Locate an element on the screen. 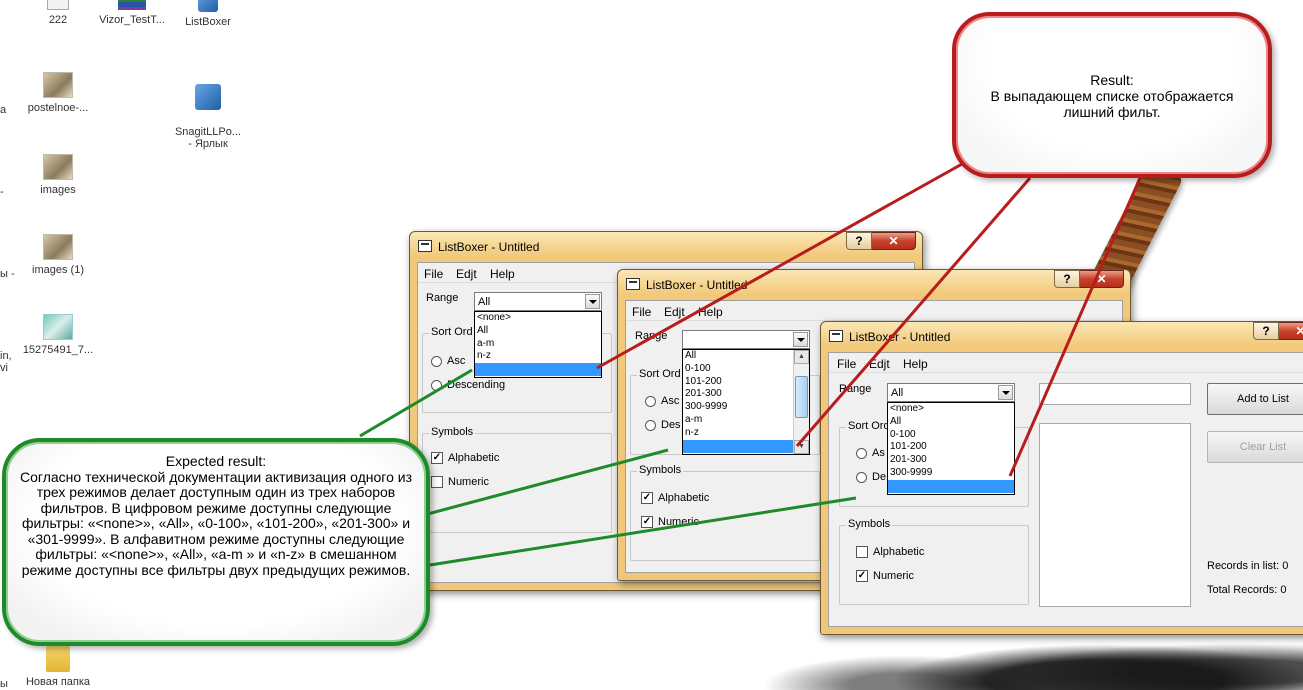 The width and height of the screenshot is (1303, 690). expected-title: Expected result: is located at coordinates (216, 461).